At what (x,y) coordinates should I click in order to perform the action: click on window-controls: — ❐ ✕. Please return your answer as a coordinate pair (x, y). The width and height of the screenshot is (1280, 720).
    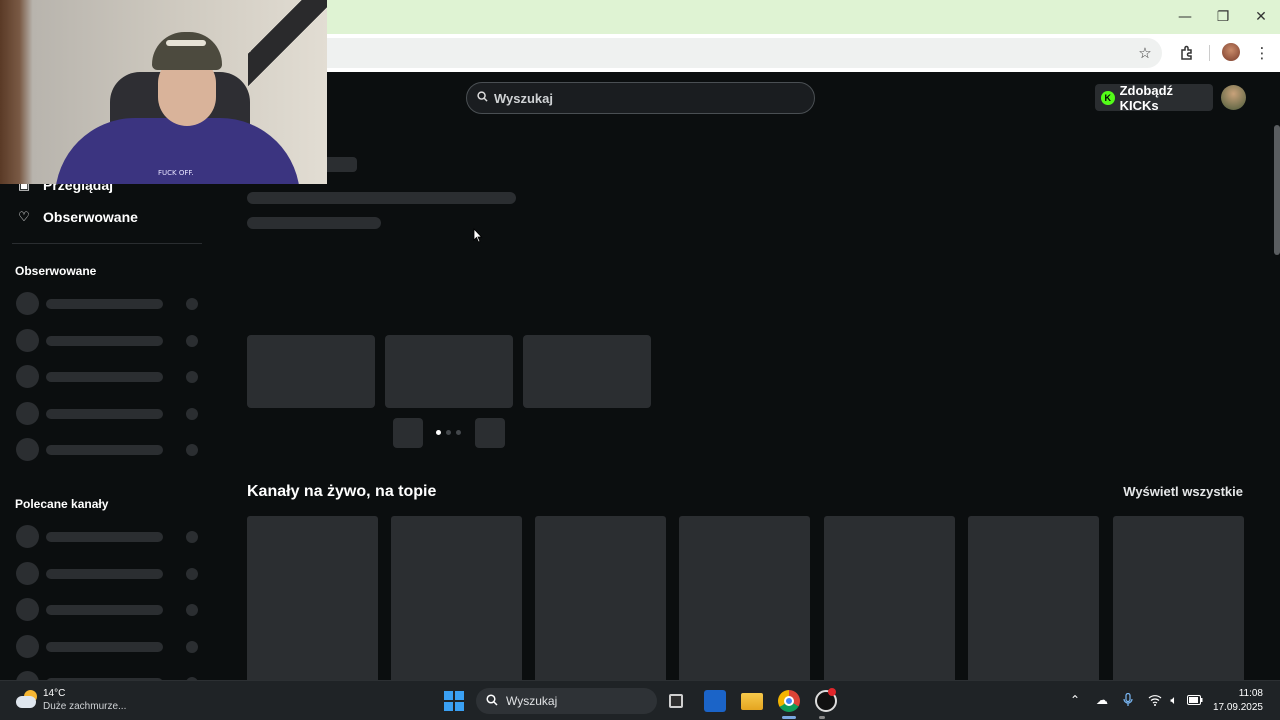
    Looking at the image, I should click on (1223, 17).